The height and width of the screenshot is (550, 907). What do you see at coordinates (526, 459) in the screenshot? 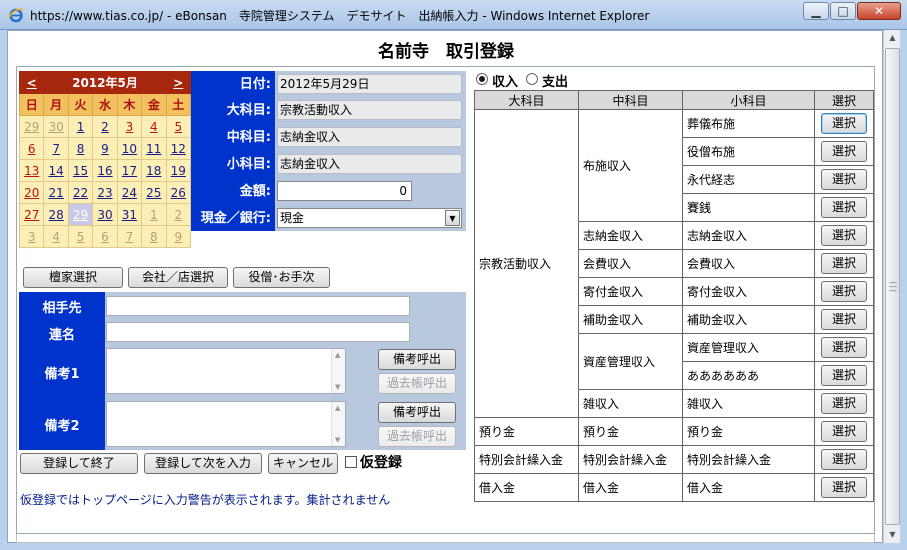
I see `major-cell: 特別会計繰入金` at bounding box center [526, 459].